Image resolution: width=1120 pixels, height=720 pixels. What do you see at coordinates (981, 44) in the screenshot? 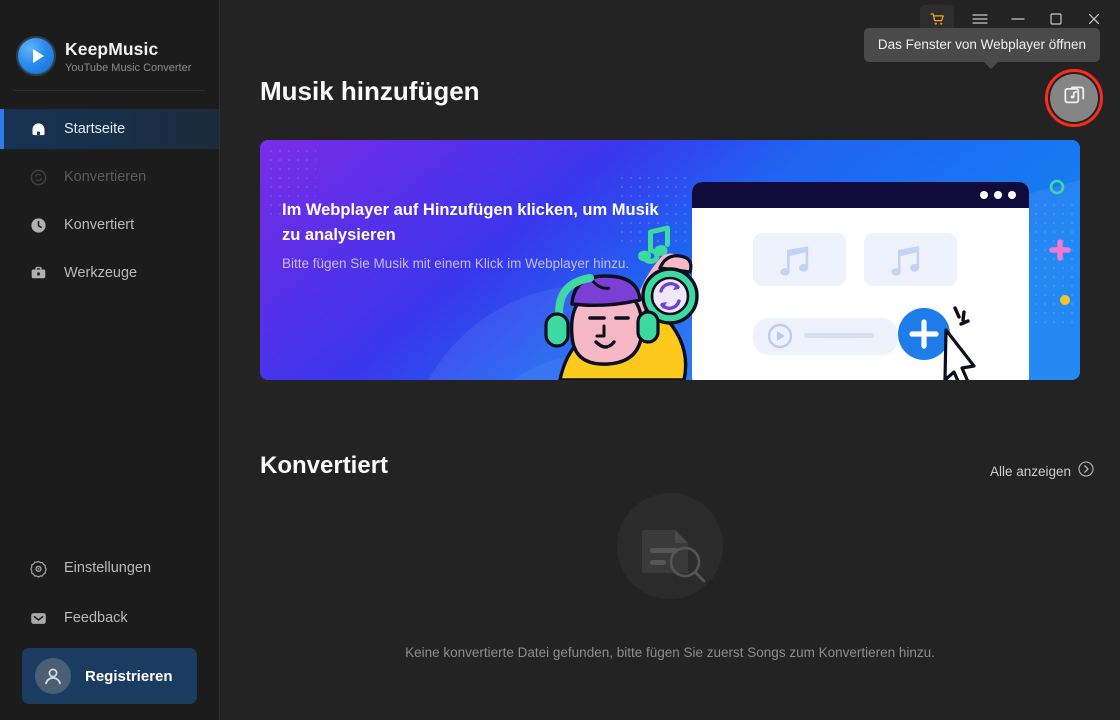
I see `tooltip-text: Das Fenster von Webplayer öffnen` at bounding box center [981, 44].